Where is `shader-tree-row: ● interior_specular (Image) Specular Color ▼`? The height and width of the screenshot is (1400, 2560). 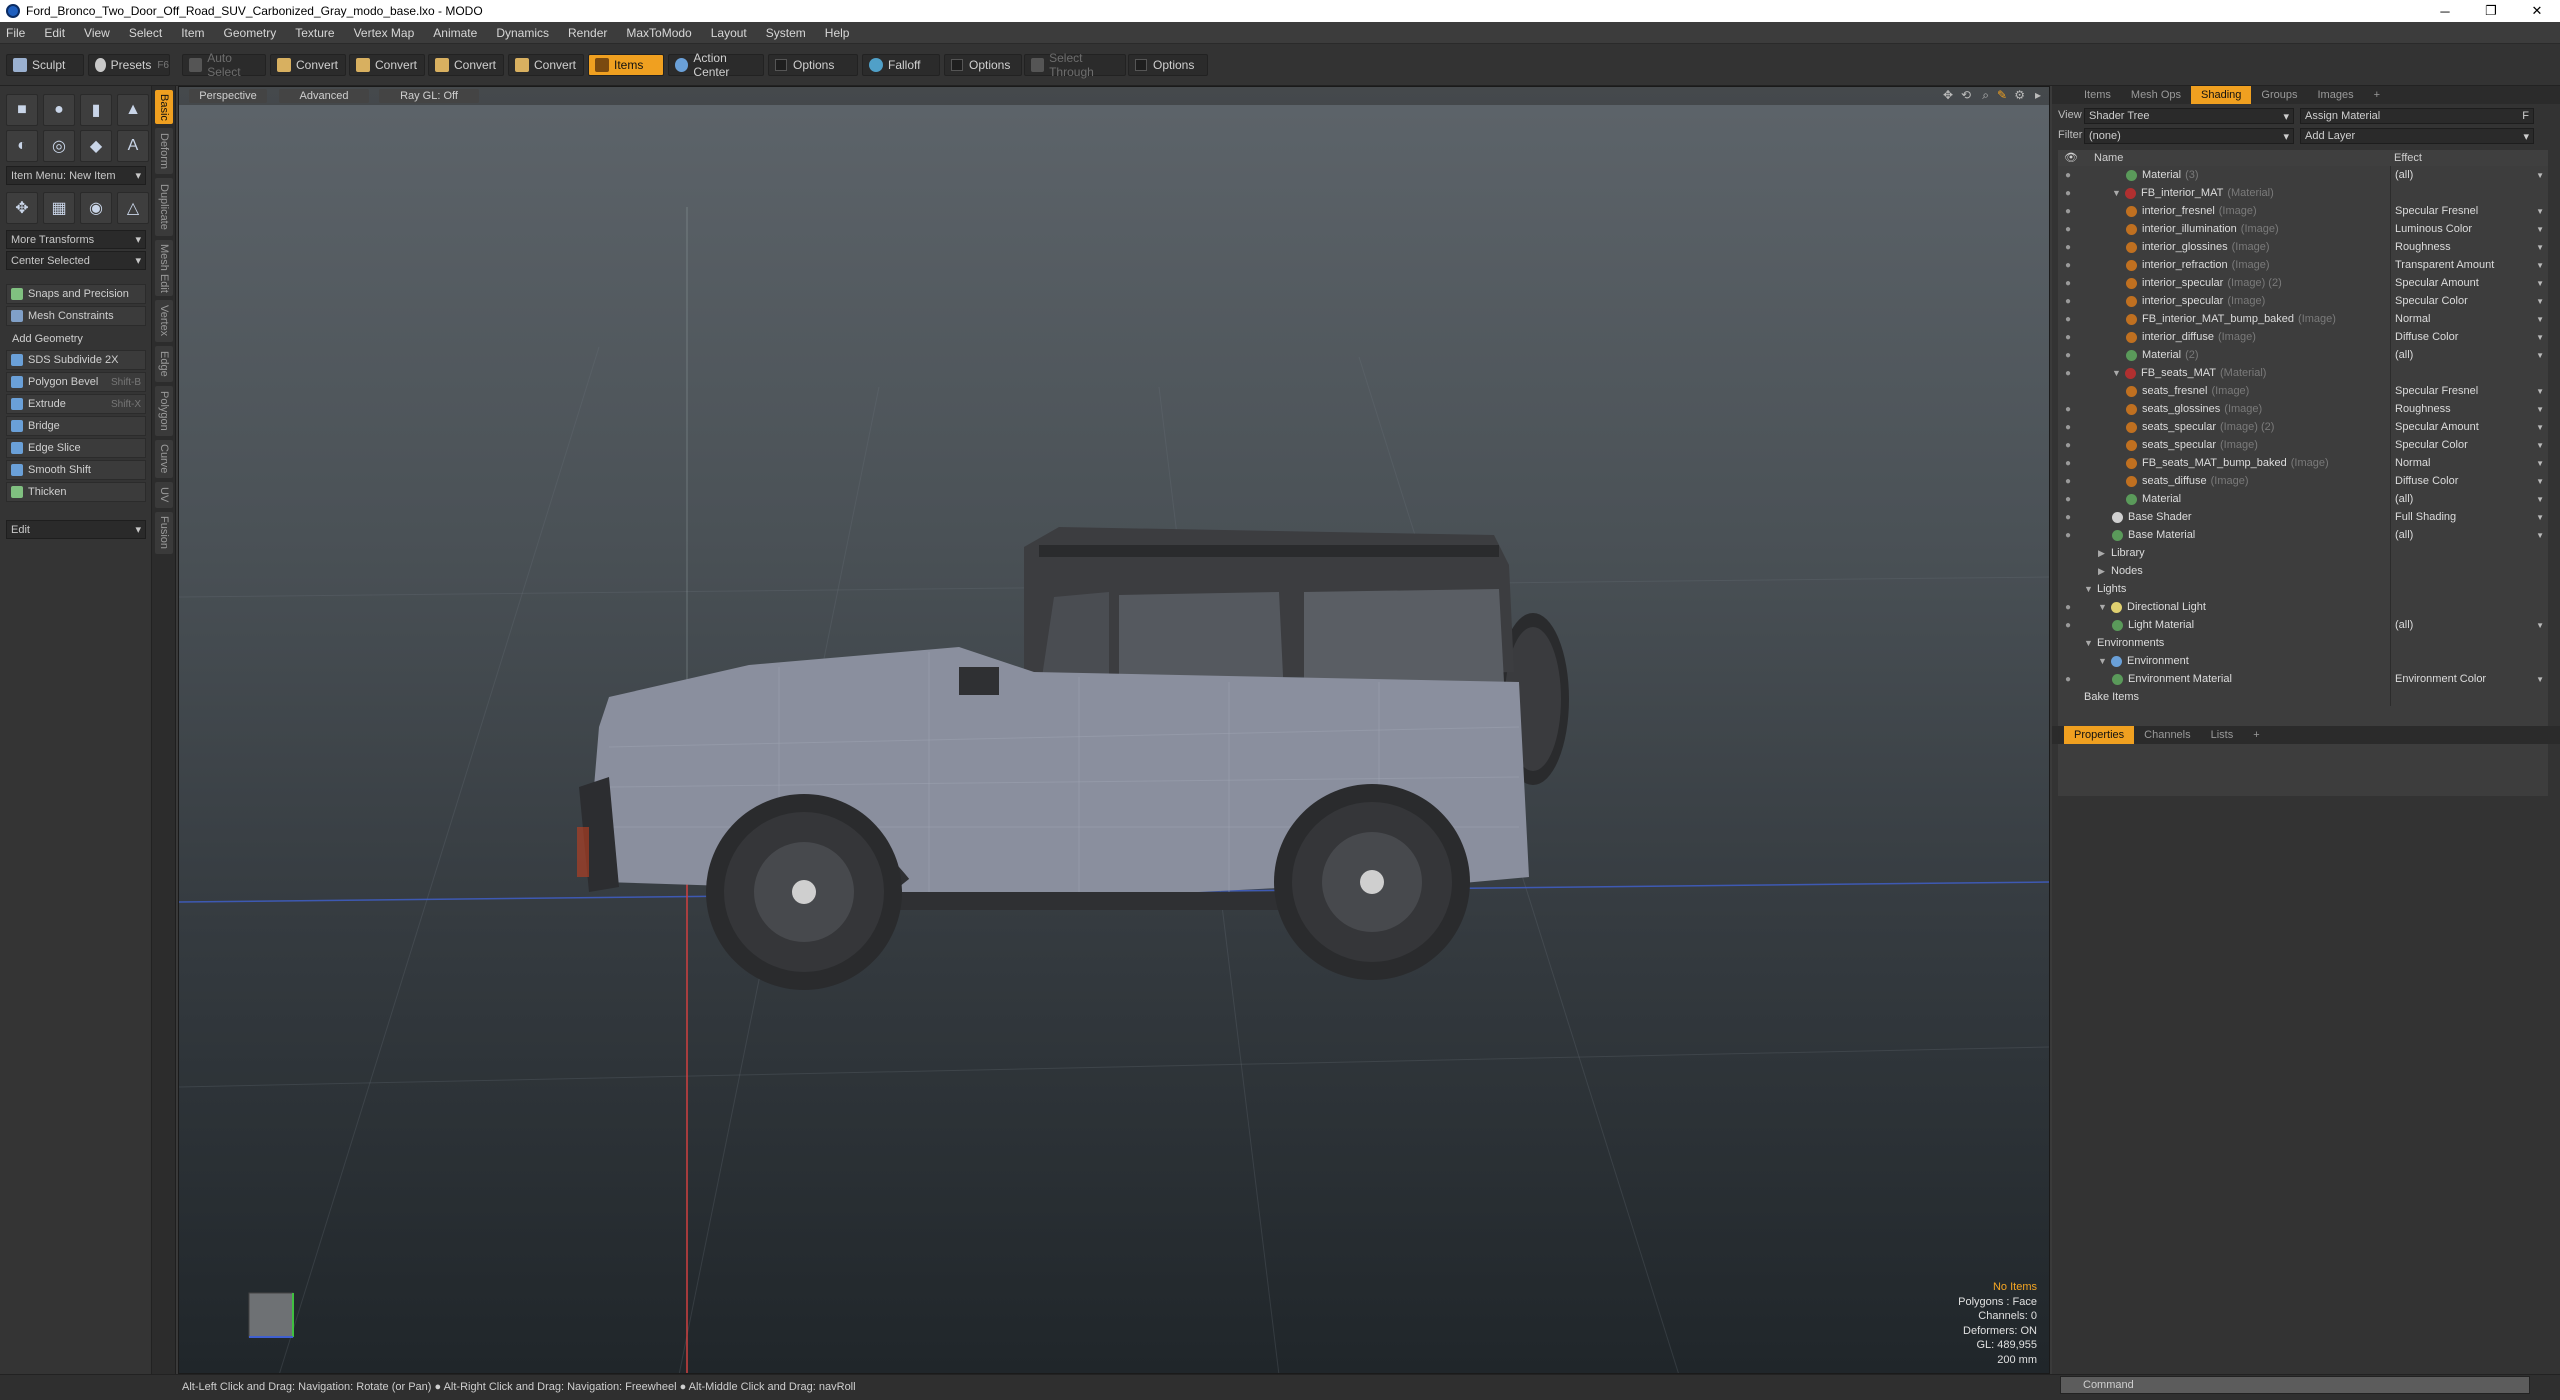 shader-tree-row: ● interior_specular (Image) Specular Color ▼ is located at coordinates (2303, 301).